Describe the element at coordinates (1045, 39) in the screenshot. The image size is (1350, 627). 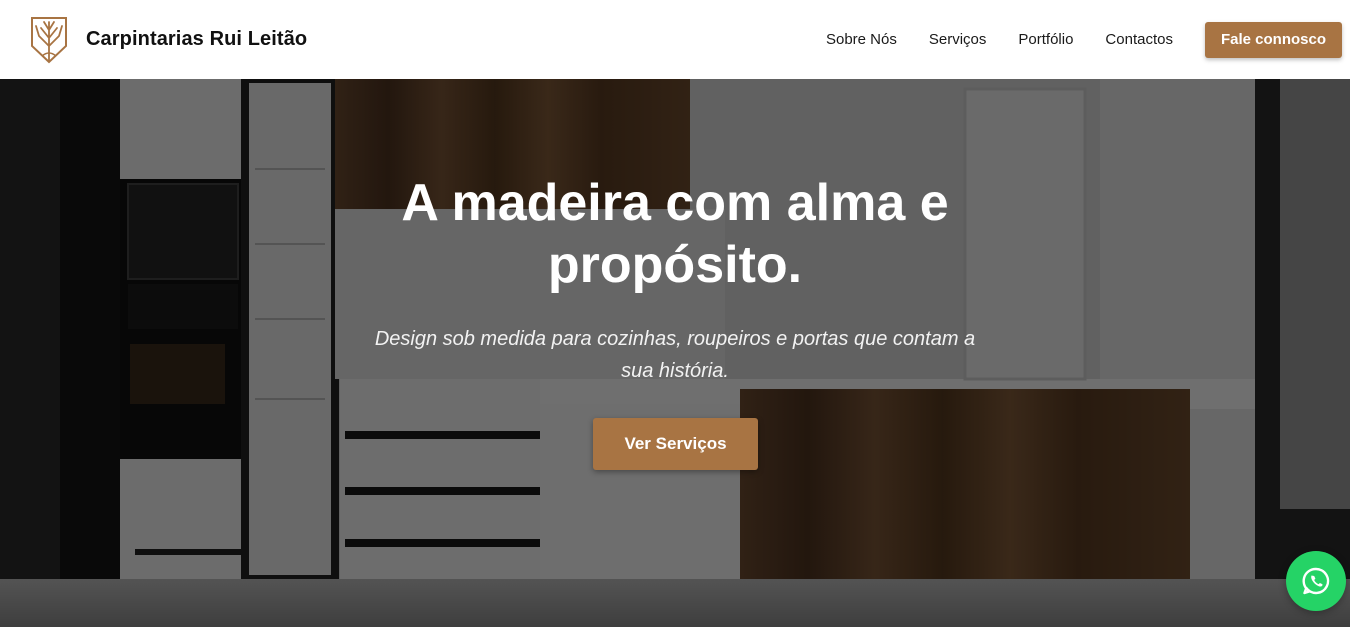
I see `nav-link-portfolio: Portfólio` at that location.